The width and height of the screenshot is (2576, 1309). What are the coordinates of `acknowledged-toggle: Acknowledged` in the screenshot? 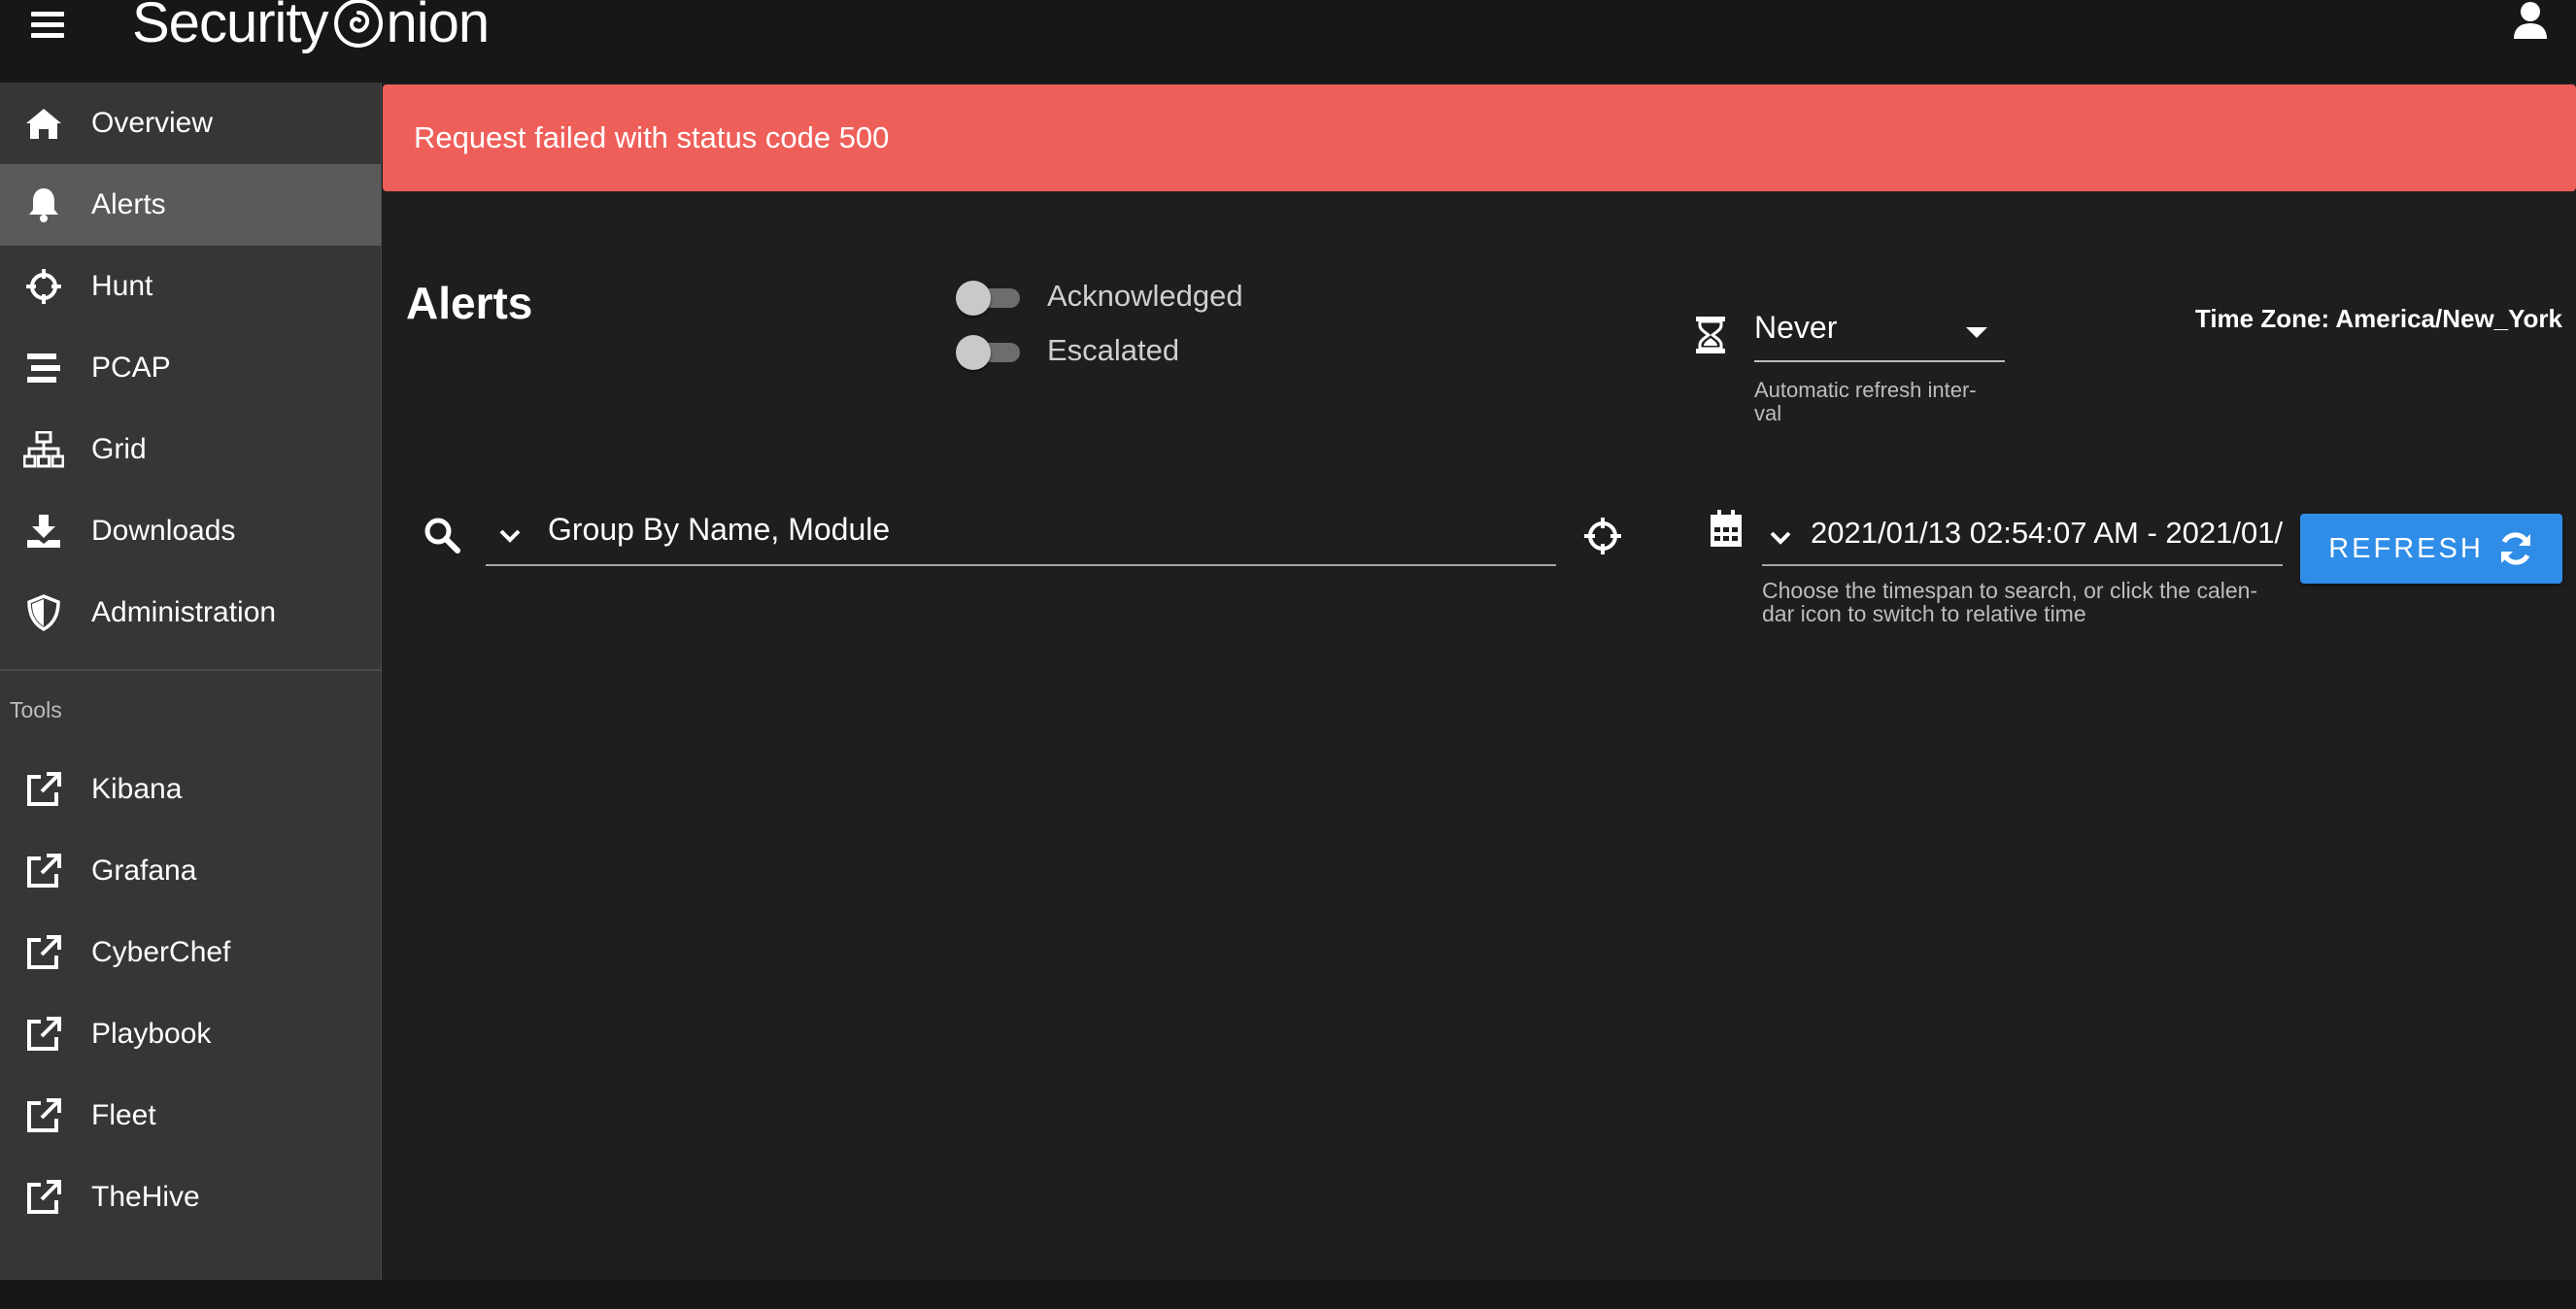 It's located at (1099, 297).